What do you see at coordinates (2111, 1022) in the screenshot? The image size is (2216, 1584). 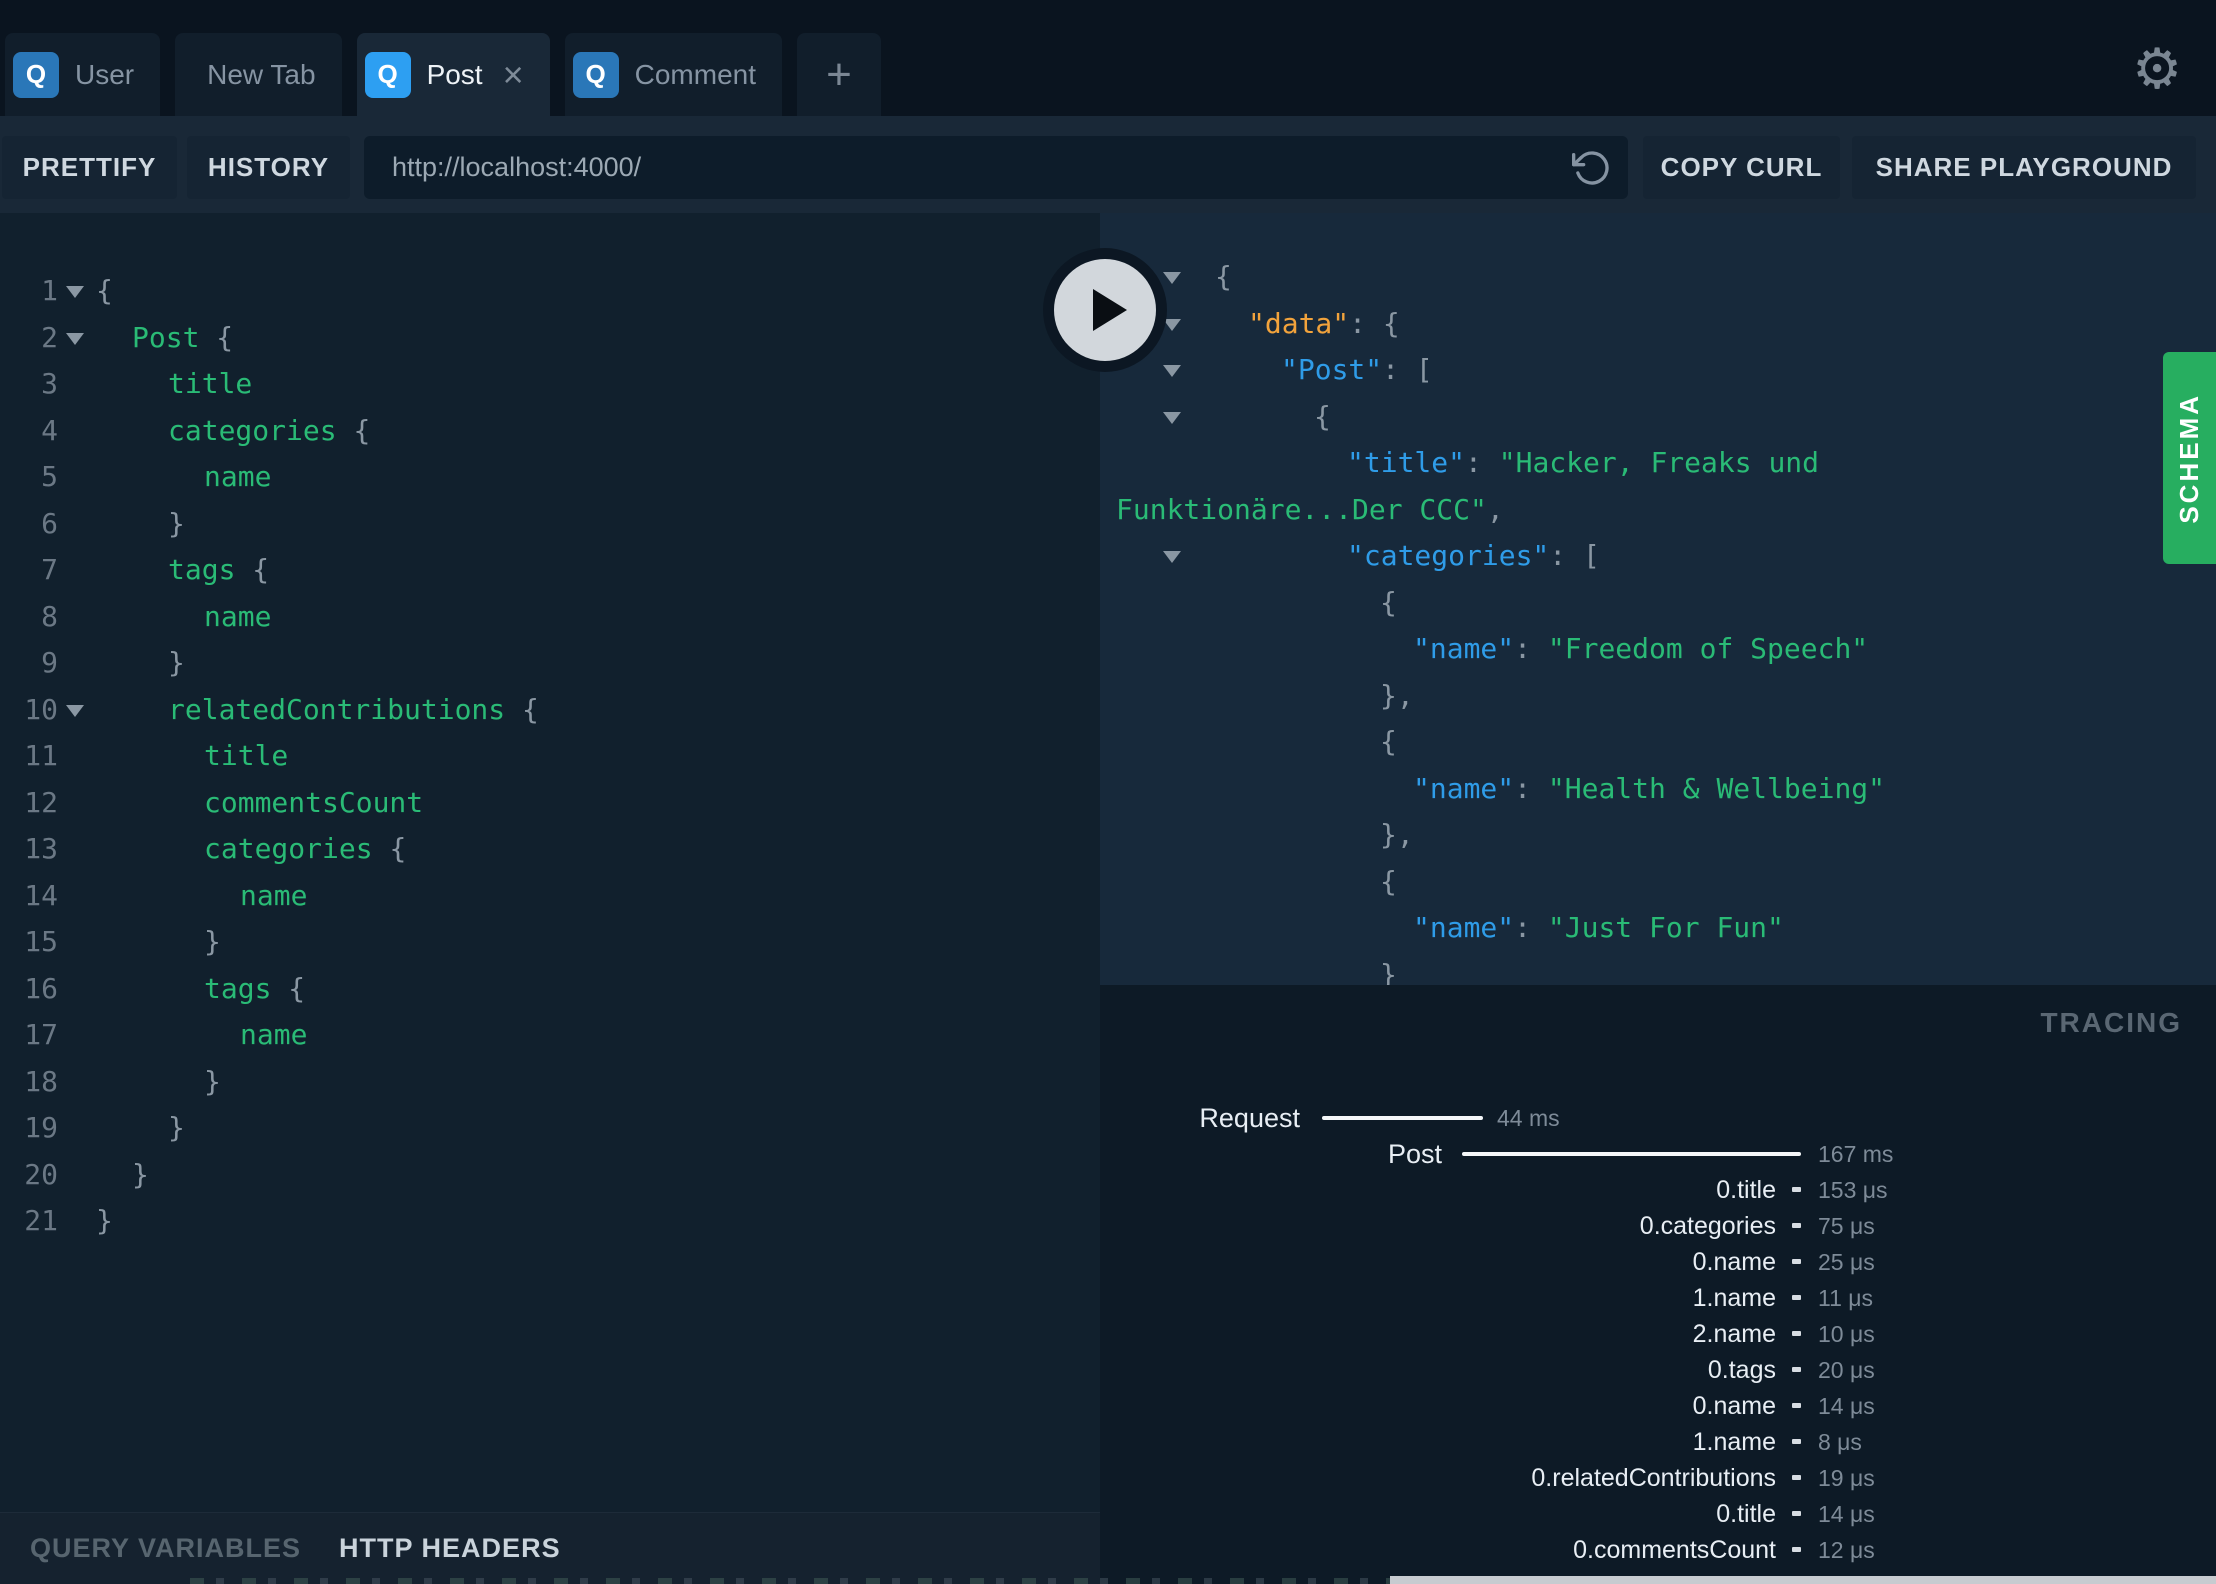 I see `tracing-title: TRACING` at bounding box center [2111, 1022].